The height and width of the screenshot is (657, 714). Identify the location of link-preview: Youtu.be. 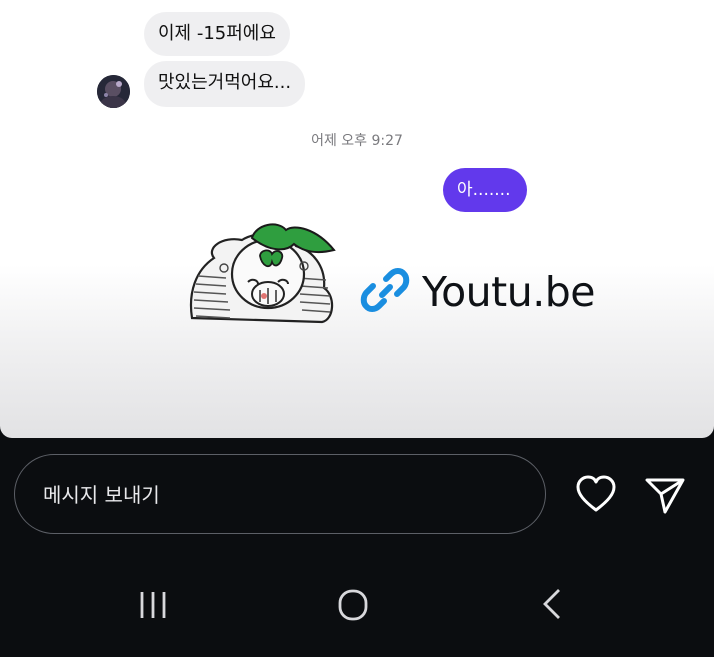
(478, 292).